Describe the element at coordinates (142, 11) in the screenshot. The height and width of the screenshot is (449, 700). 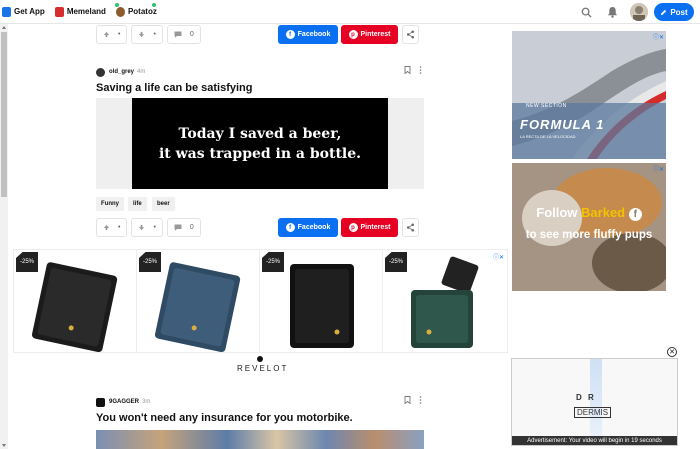
I see `potatoz-label: Potatoz` at that location.